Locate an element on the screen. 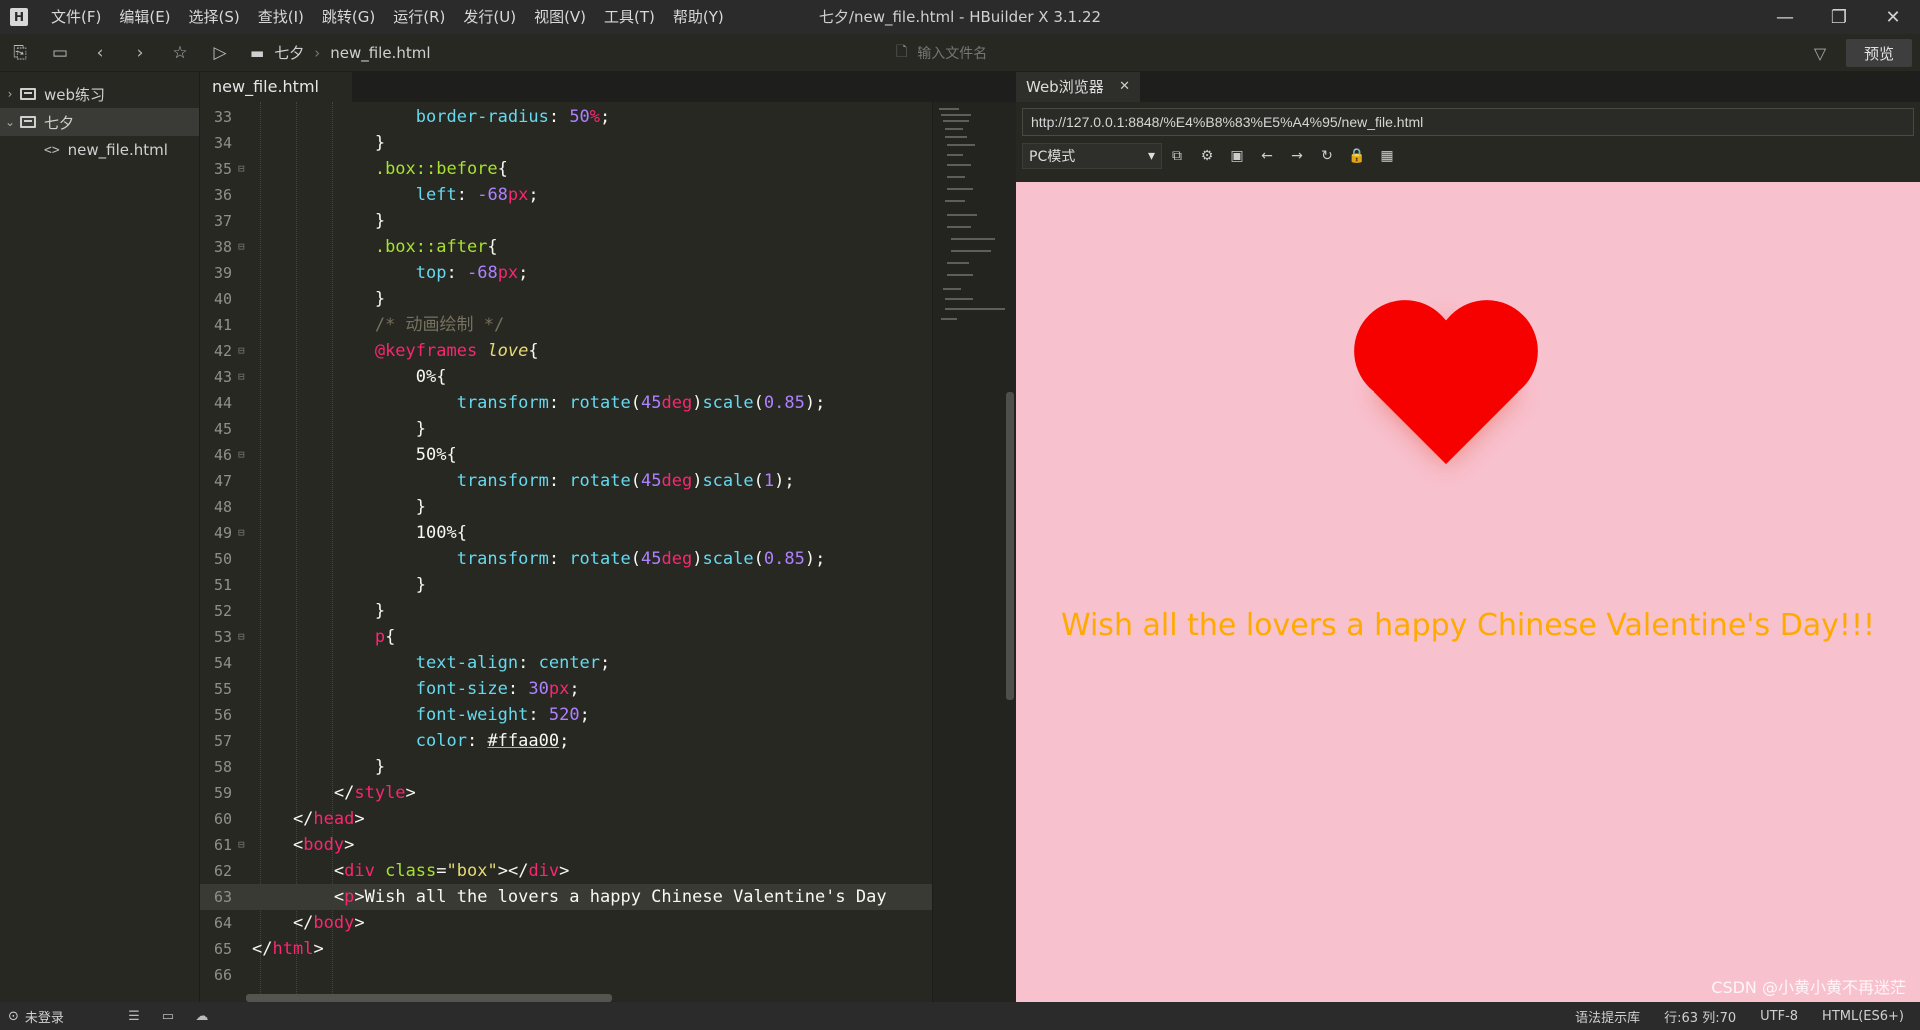  save-icon: ▭ is located at coordinates (60, 53).